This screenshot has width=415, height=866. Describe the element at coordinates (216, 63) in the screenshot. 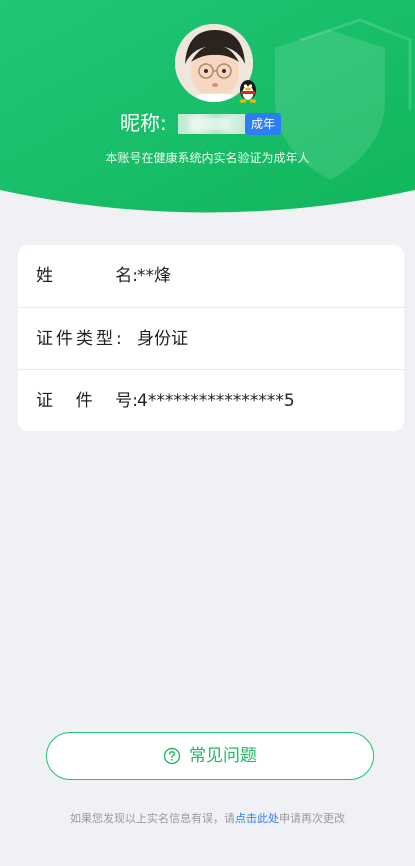

I see `avatar` at that location.